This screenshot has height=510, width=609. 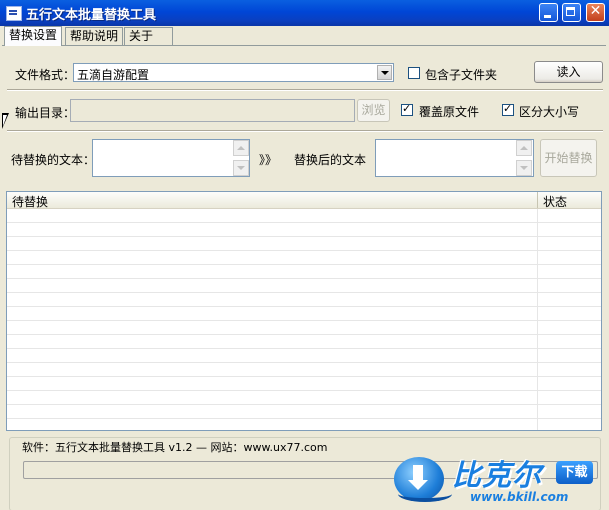 I want to click on chevron-down-icon, so click(x=384, y=72).